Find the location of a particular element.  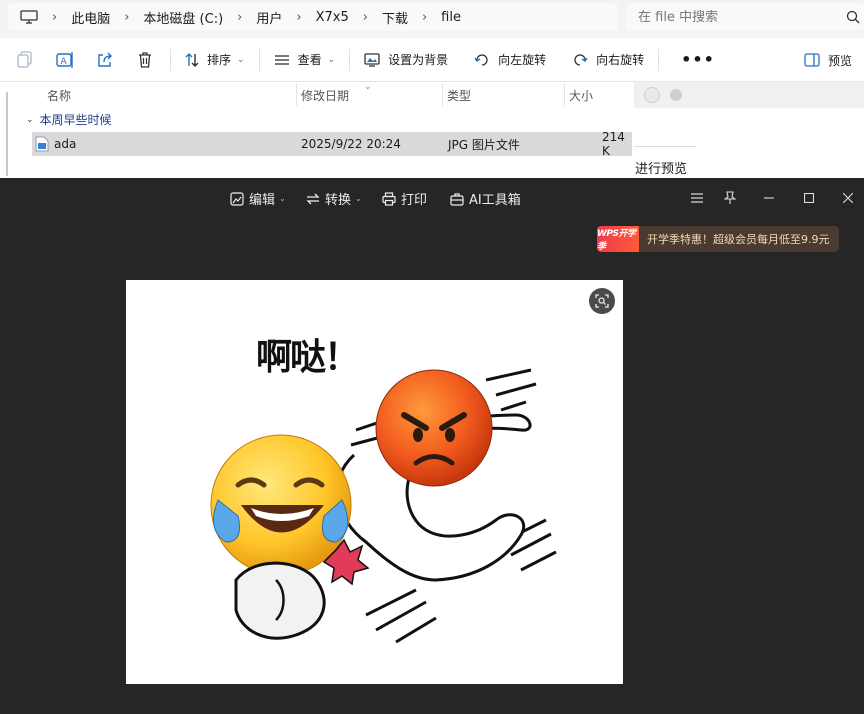

column-header-date: 修改日期 is located at coordinates (325, 95).